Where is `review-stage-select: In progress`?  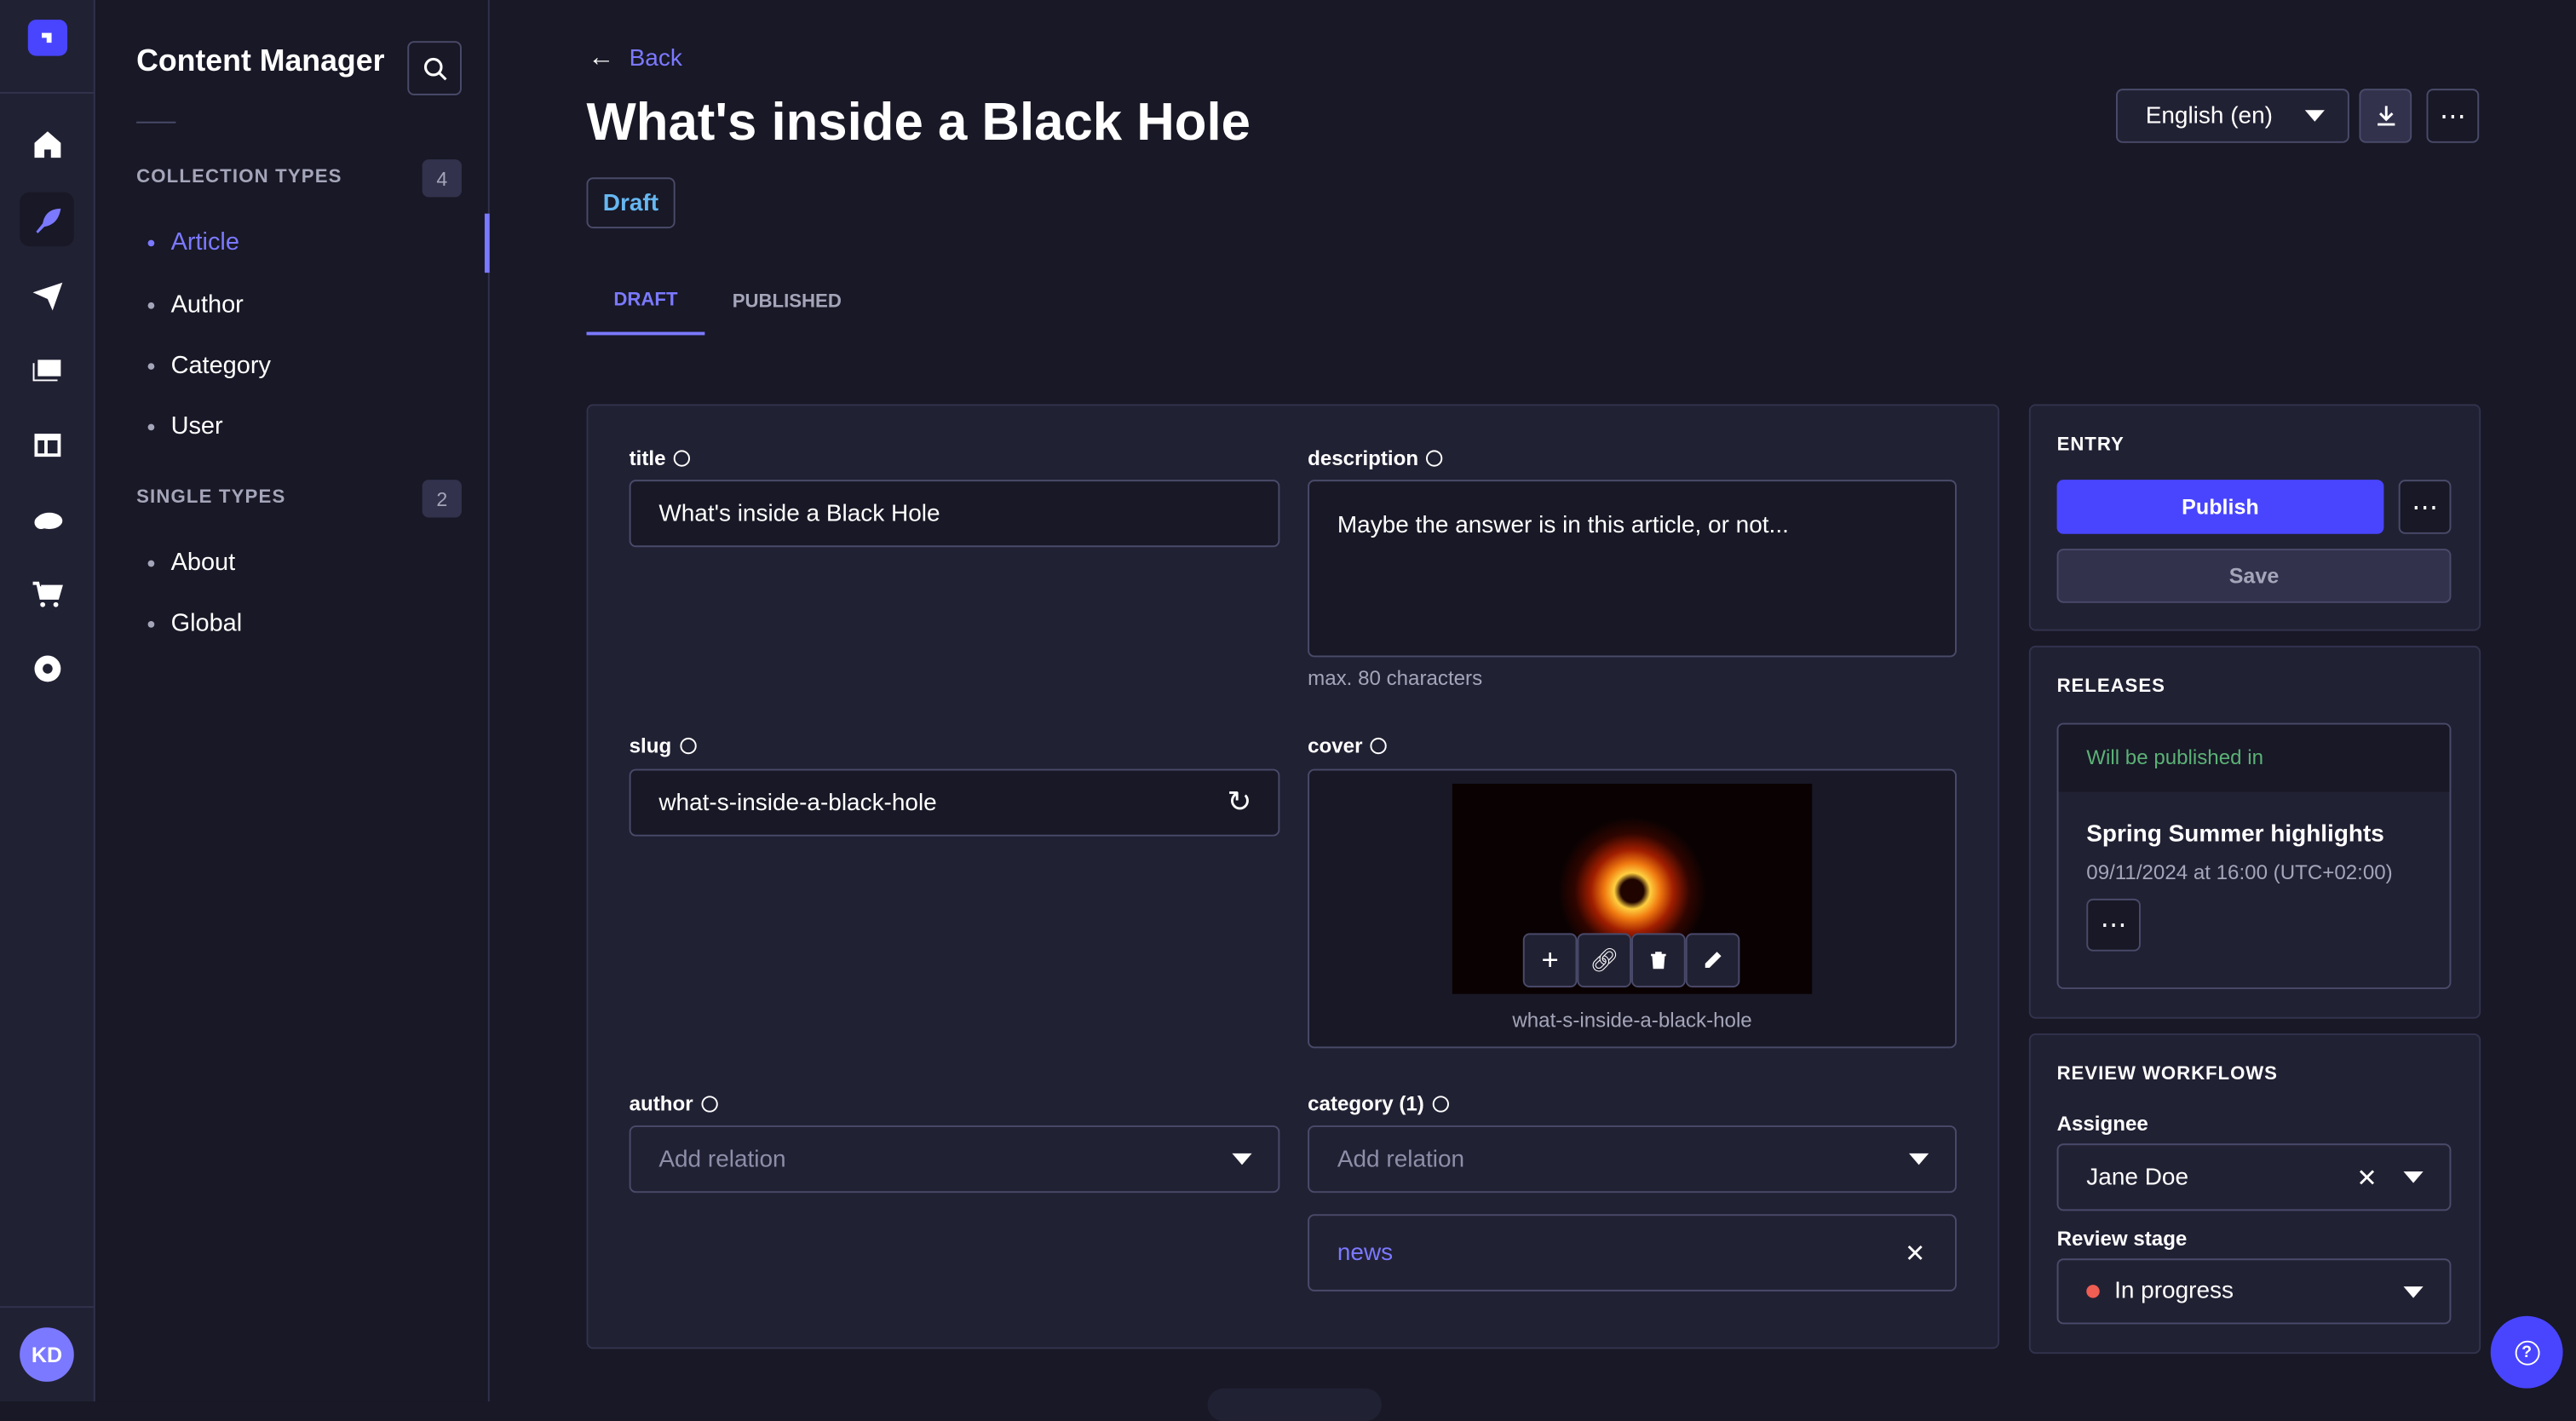 review-stage-select: In progress is located at coordinates (2254, 1291).